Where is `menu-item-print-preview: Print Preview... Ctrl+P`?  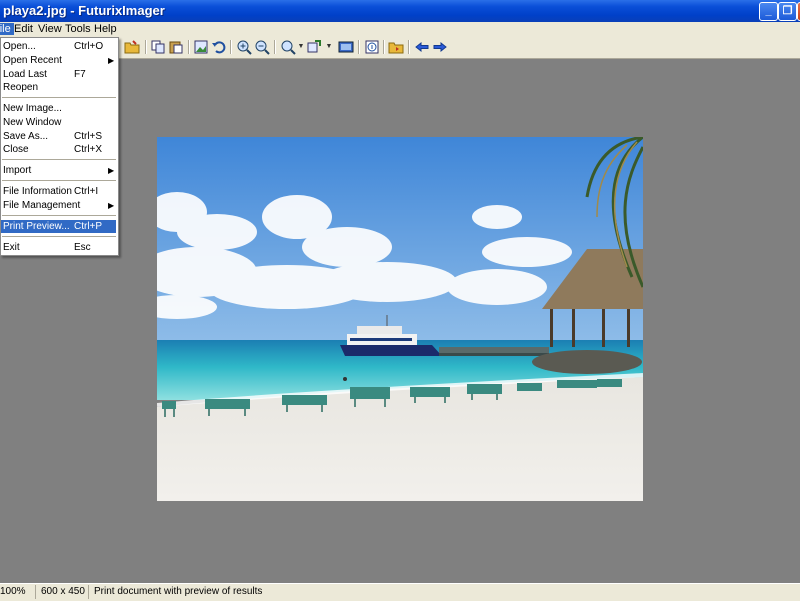
menu-item-print-preview: Print Preview... Ctrl+P is located at coordinates (58, 226).